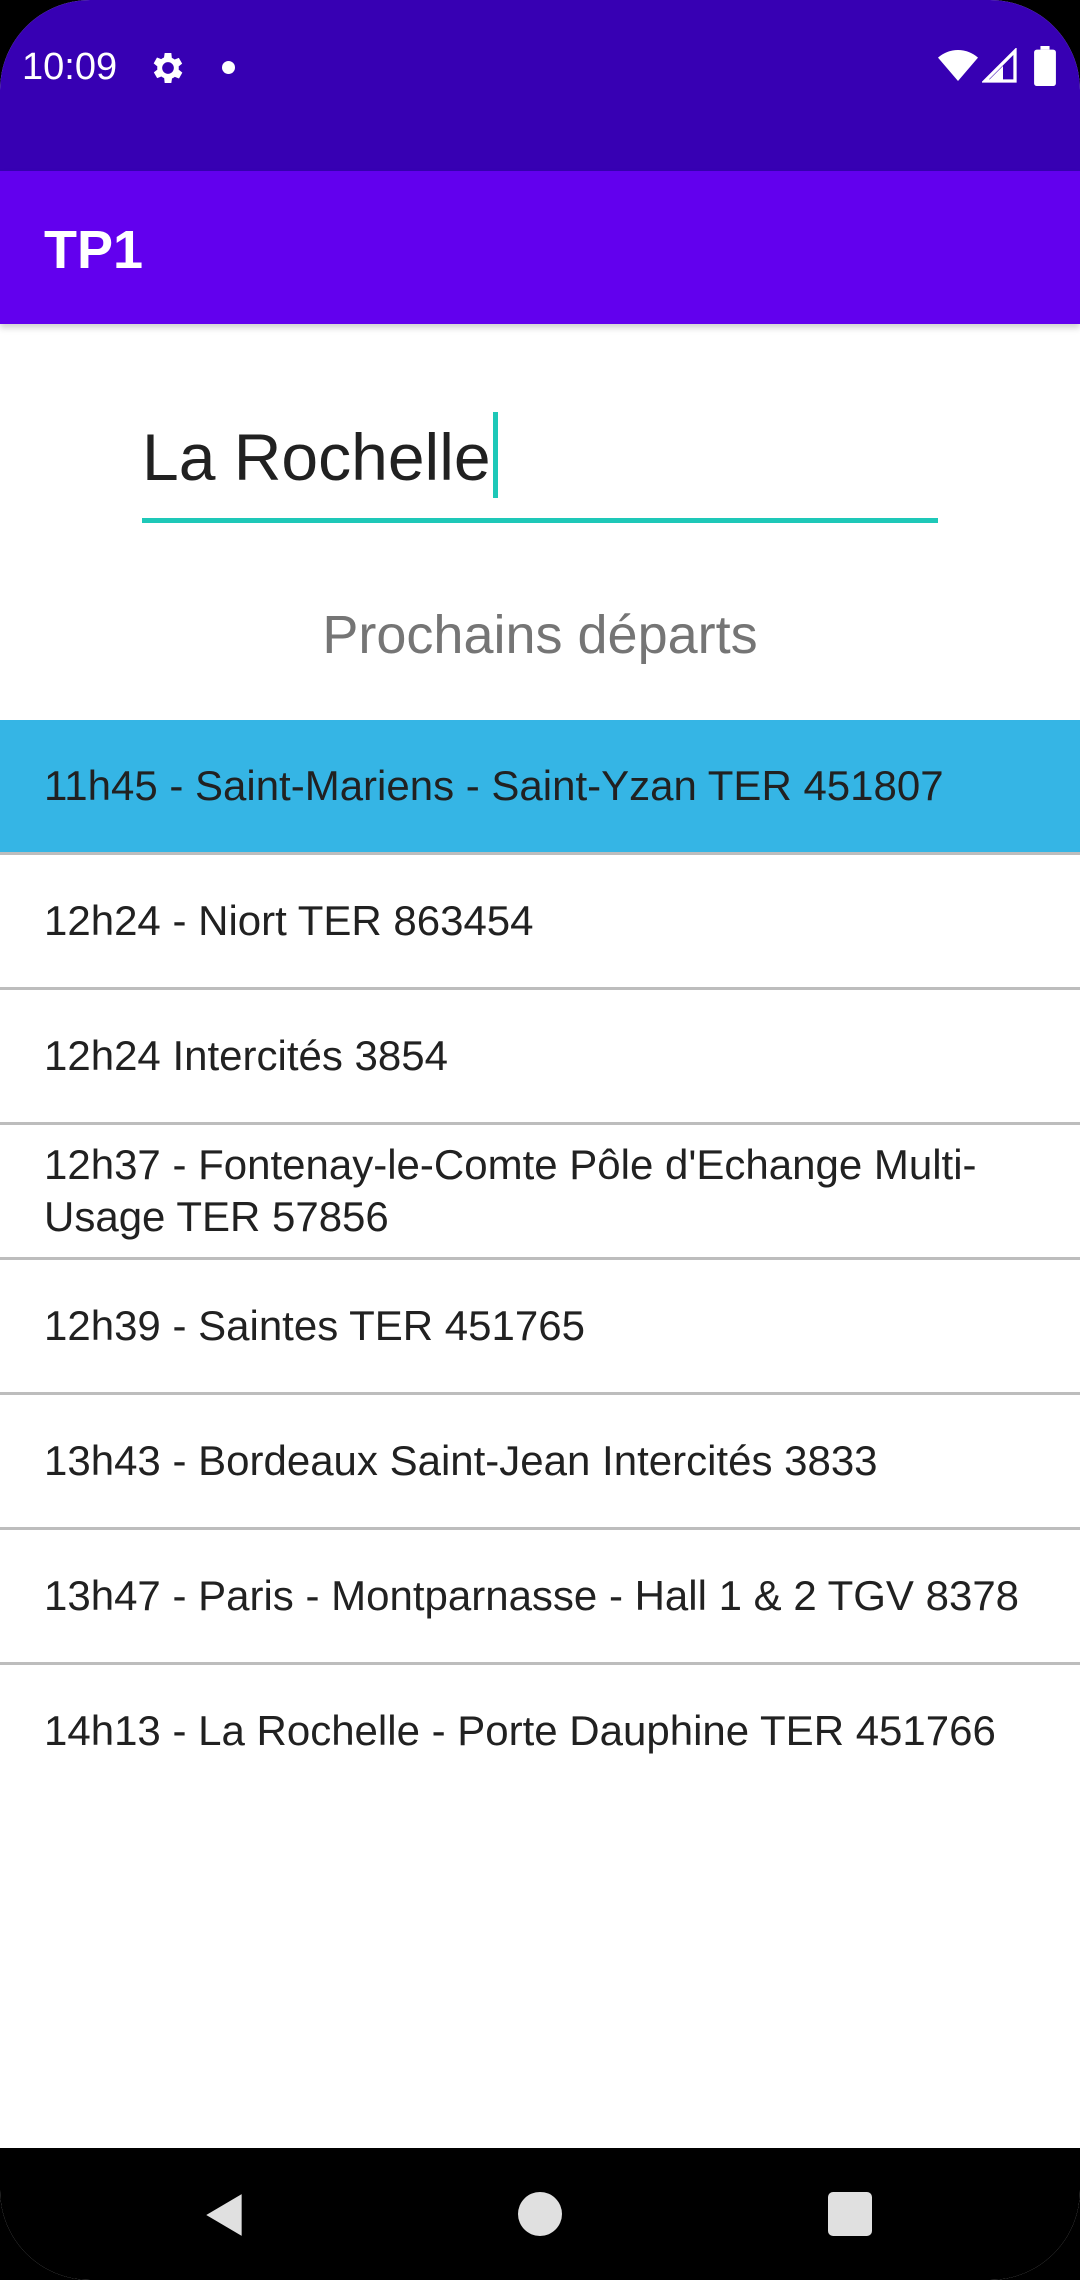 The width and height of the screenshot is (1080, 2280). What do you see at coordinates (225, 2215) in the screenshot?
I see `back-icon` at bounding box center [225, 2215].